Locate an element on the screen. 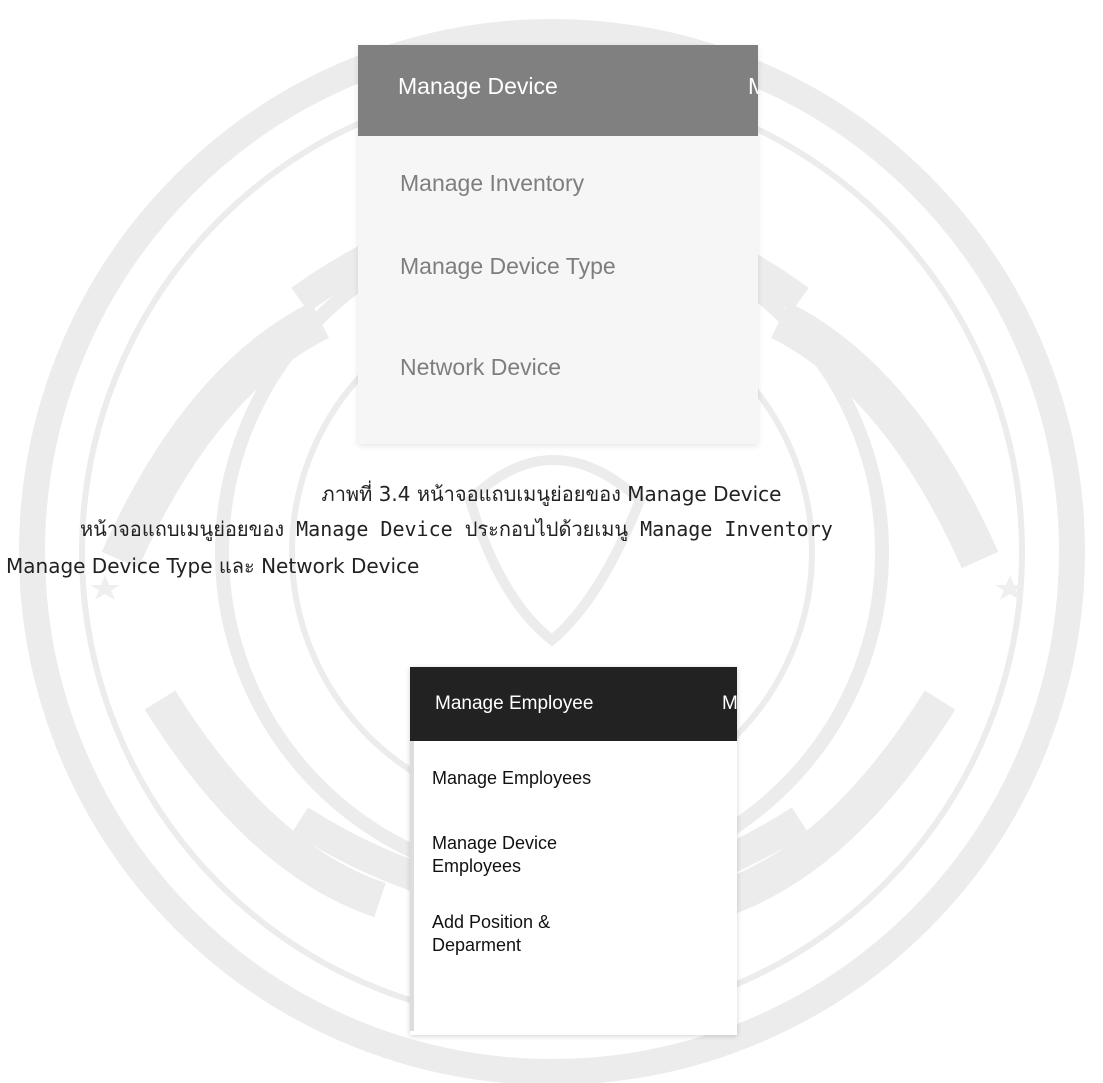 This screenshot has height=1083, width=1103. submenu-network-device: Network Device is located at coordinates (535, 367).